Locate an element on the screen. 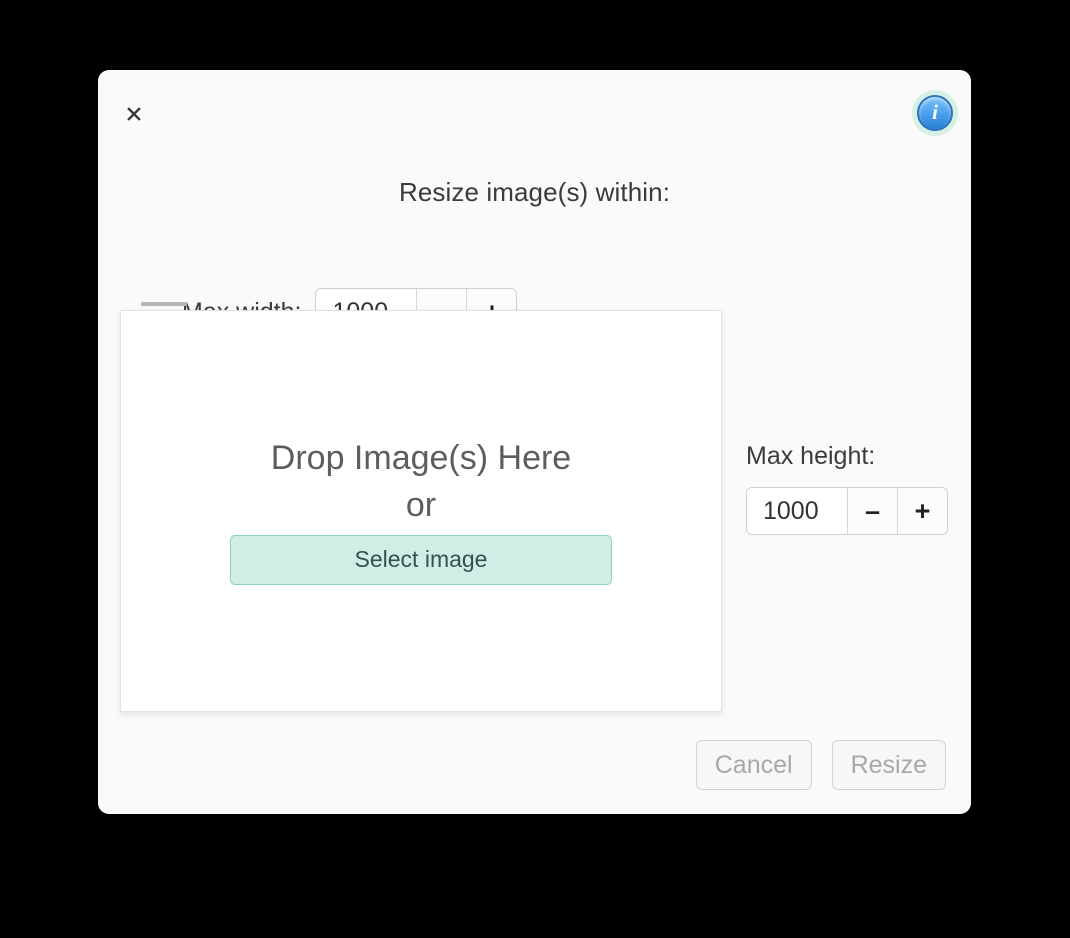 The image size is (1070, 938). max-height-increment-button: + is located at coordinates (922, 511).